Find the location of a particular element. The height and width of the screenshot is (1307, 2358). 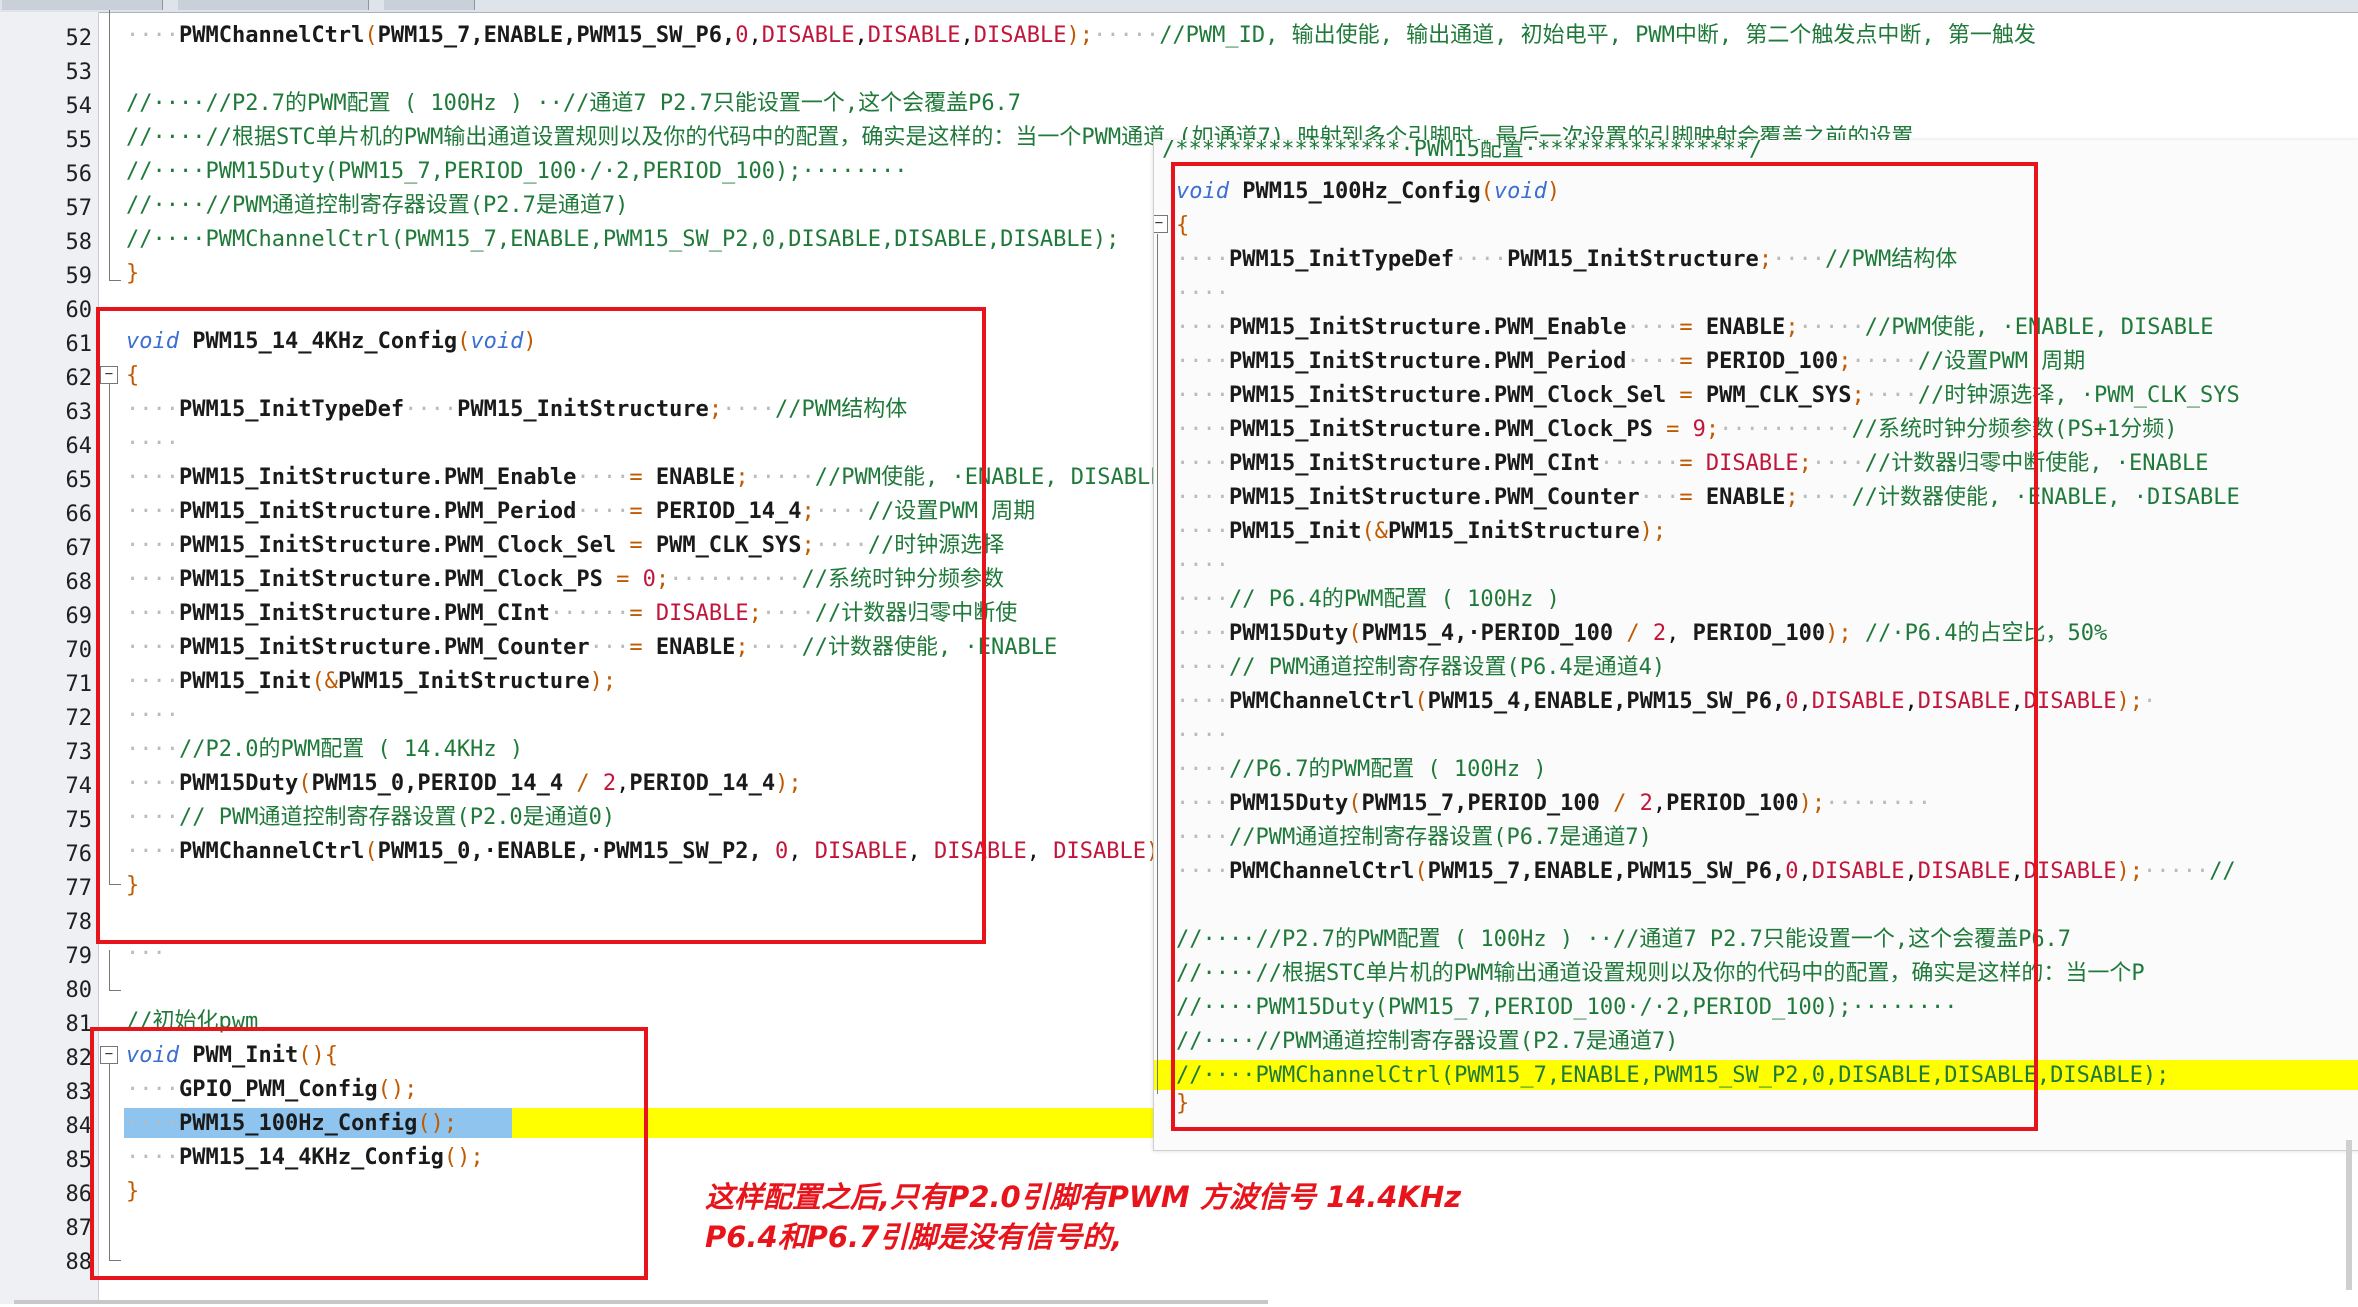

line-number: 81 is located at coordinates (79, 1024).